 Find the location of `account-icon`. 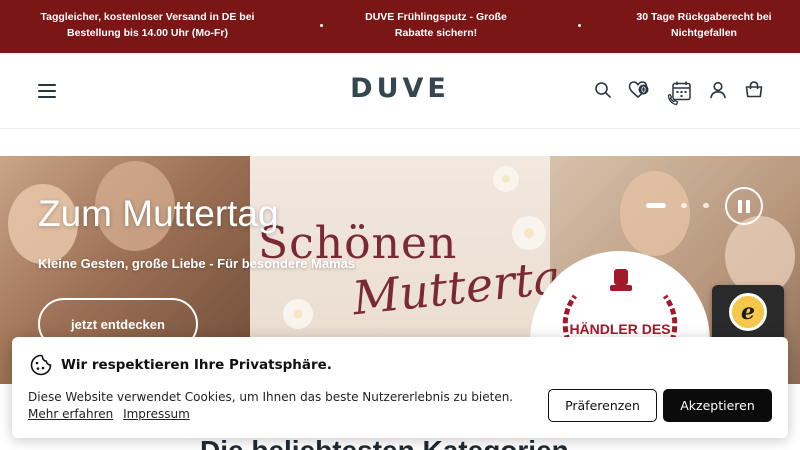

account-icon is located at coordinates (718, 90).